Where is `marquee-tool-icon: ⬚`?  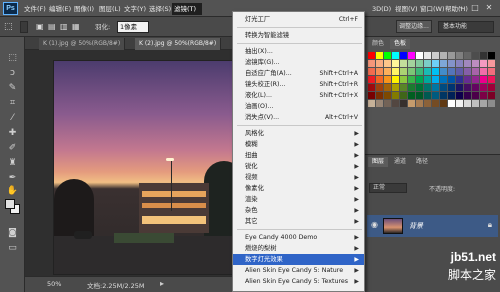 marquee-tool-icon: ⬚ is located at coordinates (12, 58).